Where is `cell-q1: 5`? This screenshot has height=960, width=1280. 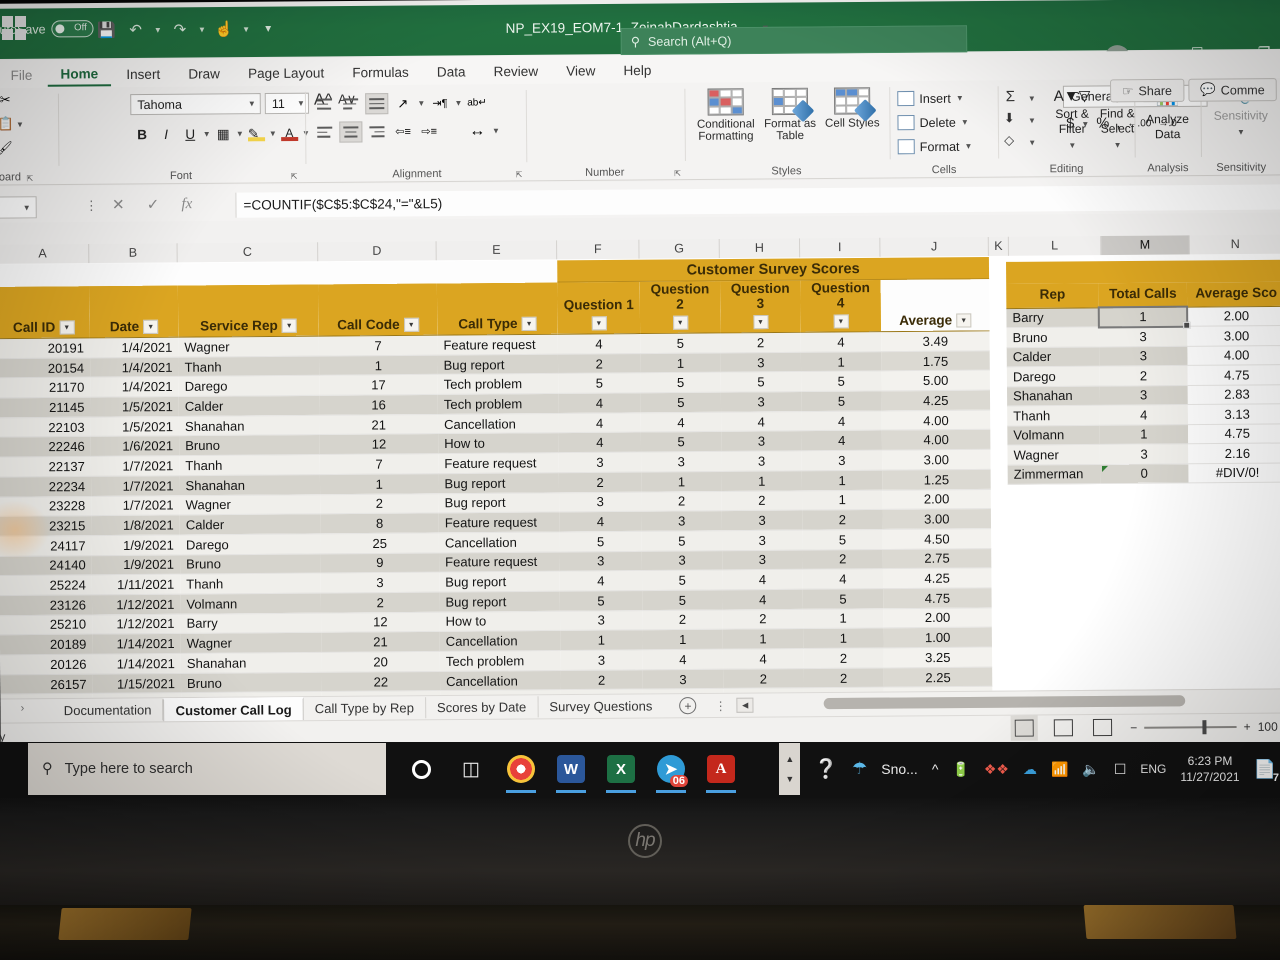 cell-q1: 5 is located at coordinates (600, 541).